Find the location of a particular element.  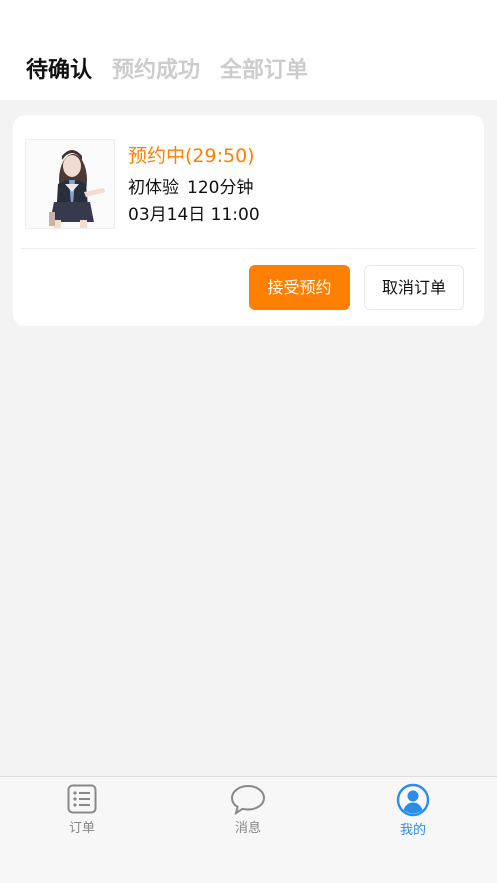

order-thumbnail is located at coordinates (70, 184).